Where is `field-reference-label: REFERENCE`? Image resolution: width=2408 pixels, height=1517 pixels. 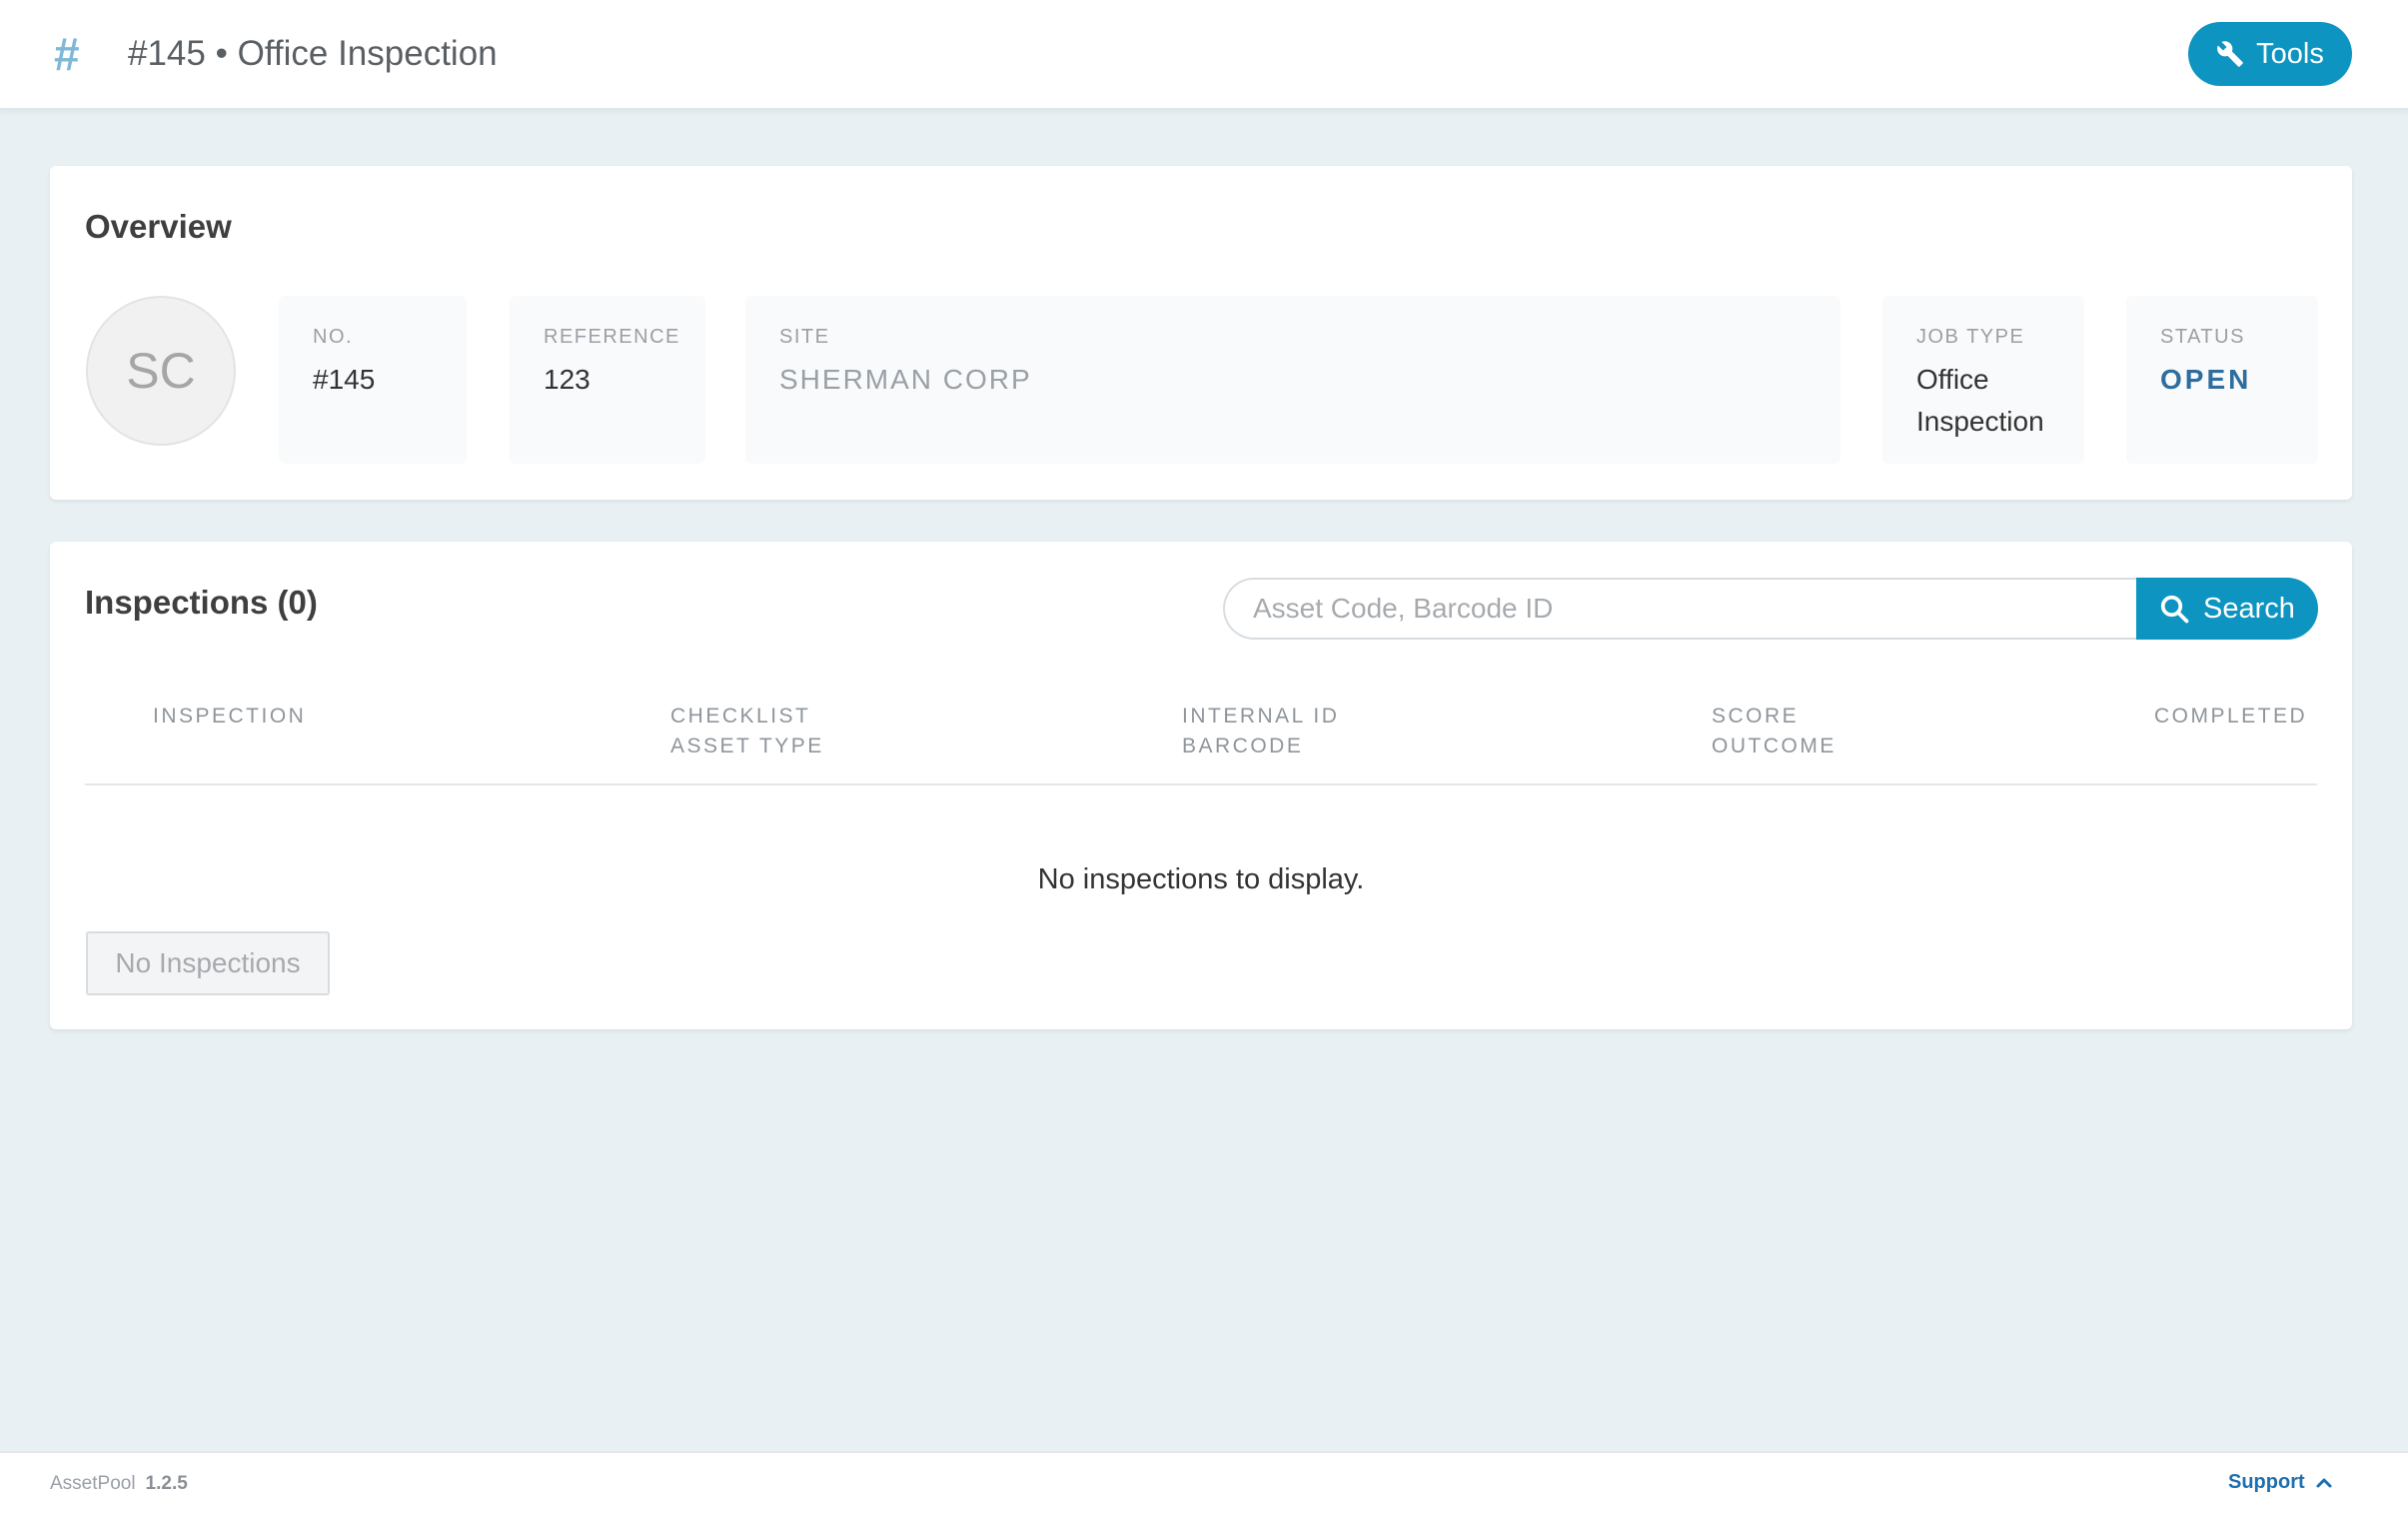 field-reference-label: REFERENCE is located at coordinates (612, 337).